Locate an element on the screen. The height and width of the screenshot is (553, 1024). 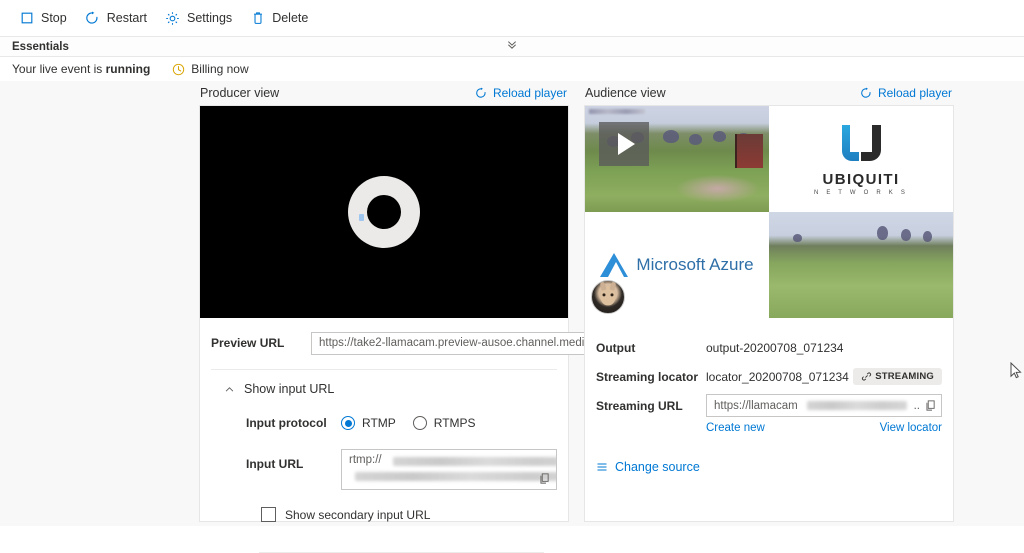
trash-icon is located at coordinates (257, 18).